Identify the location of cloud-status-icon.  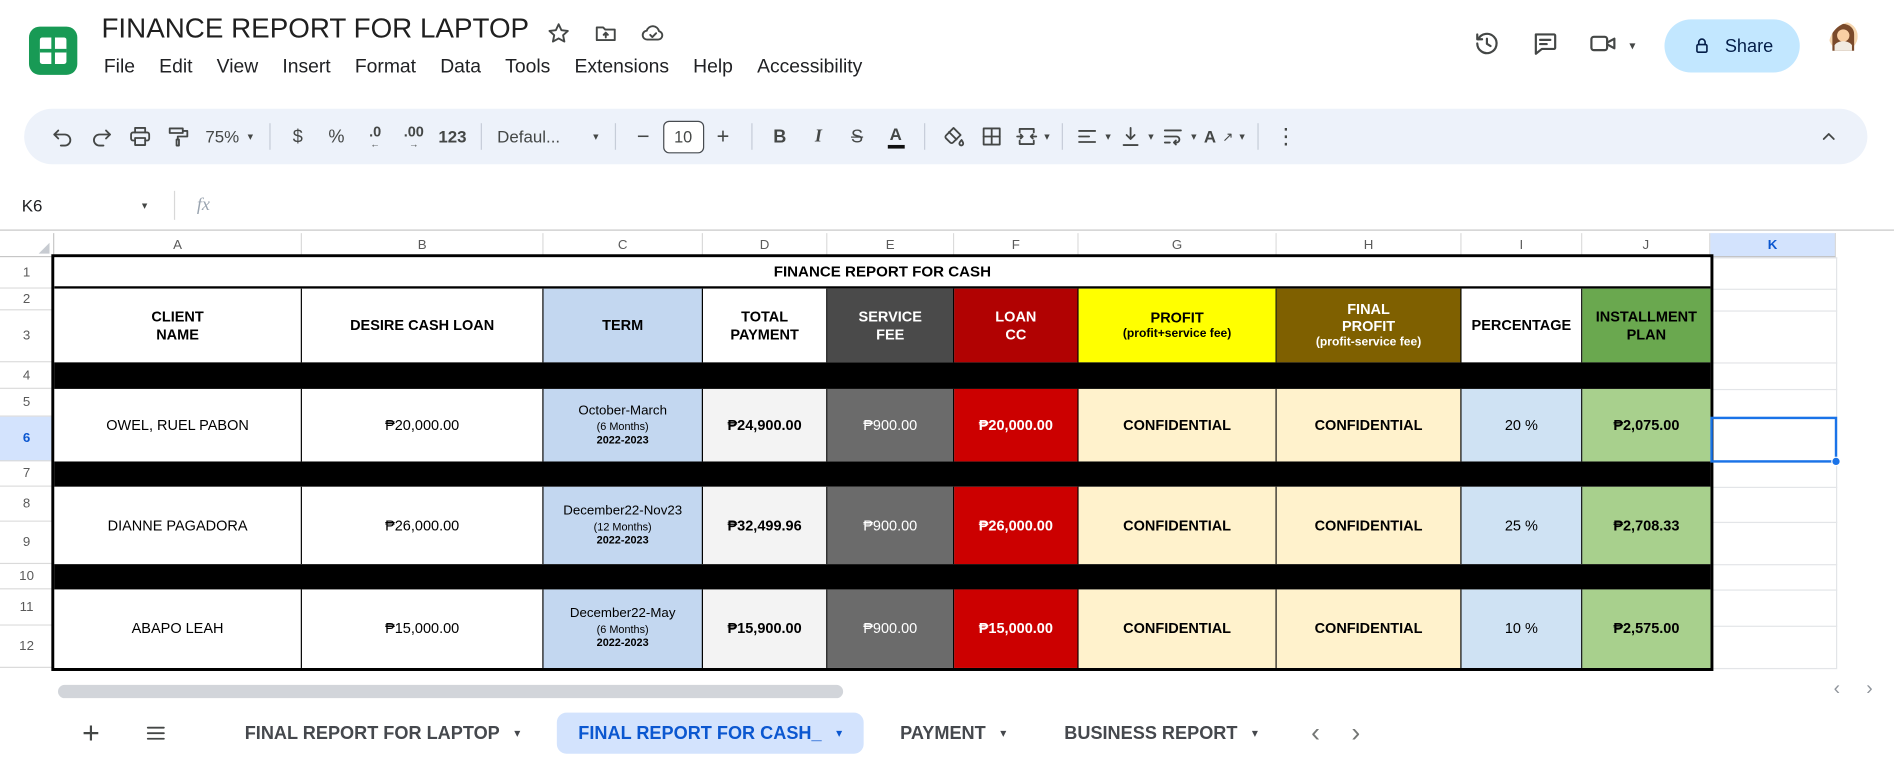
(652, 36).